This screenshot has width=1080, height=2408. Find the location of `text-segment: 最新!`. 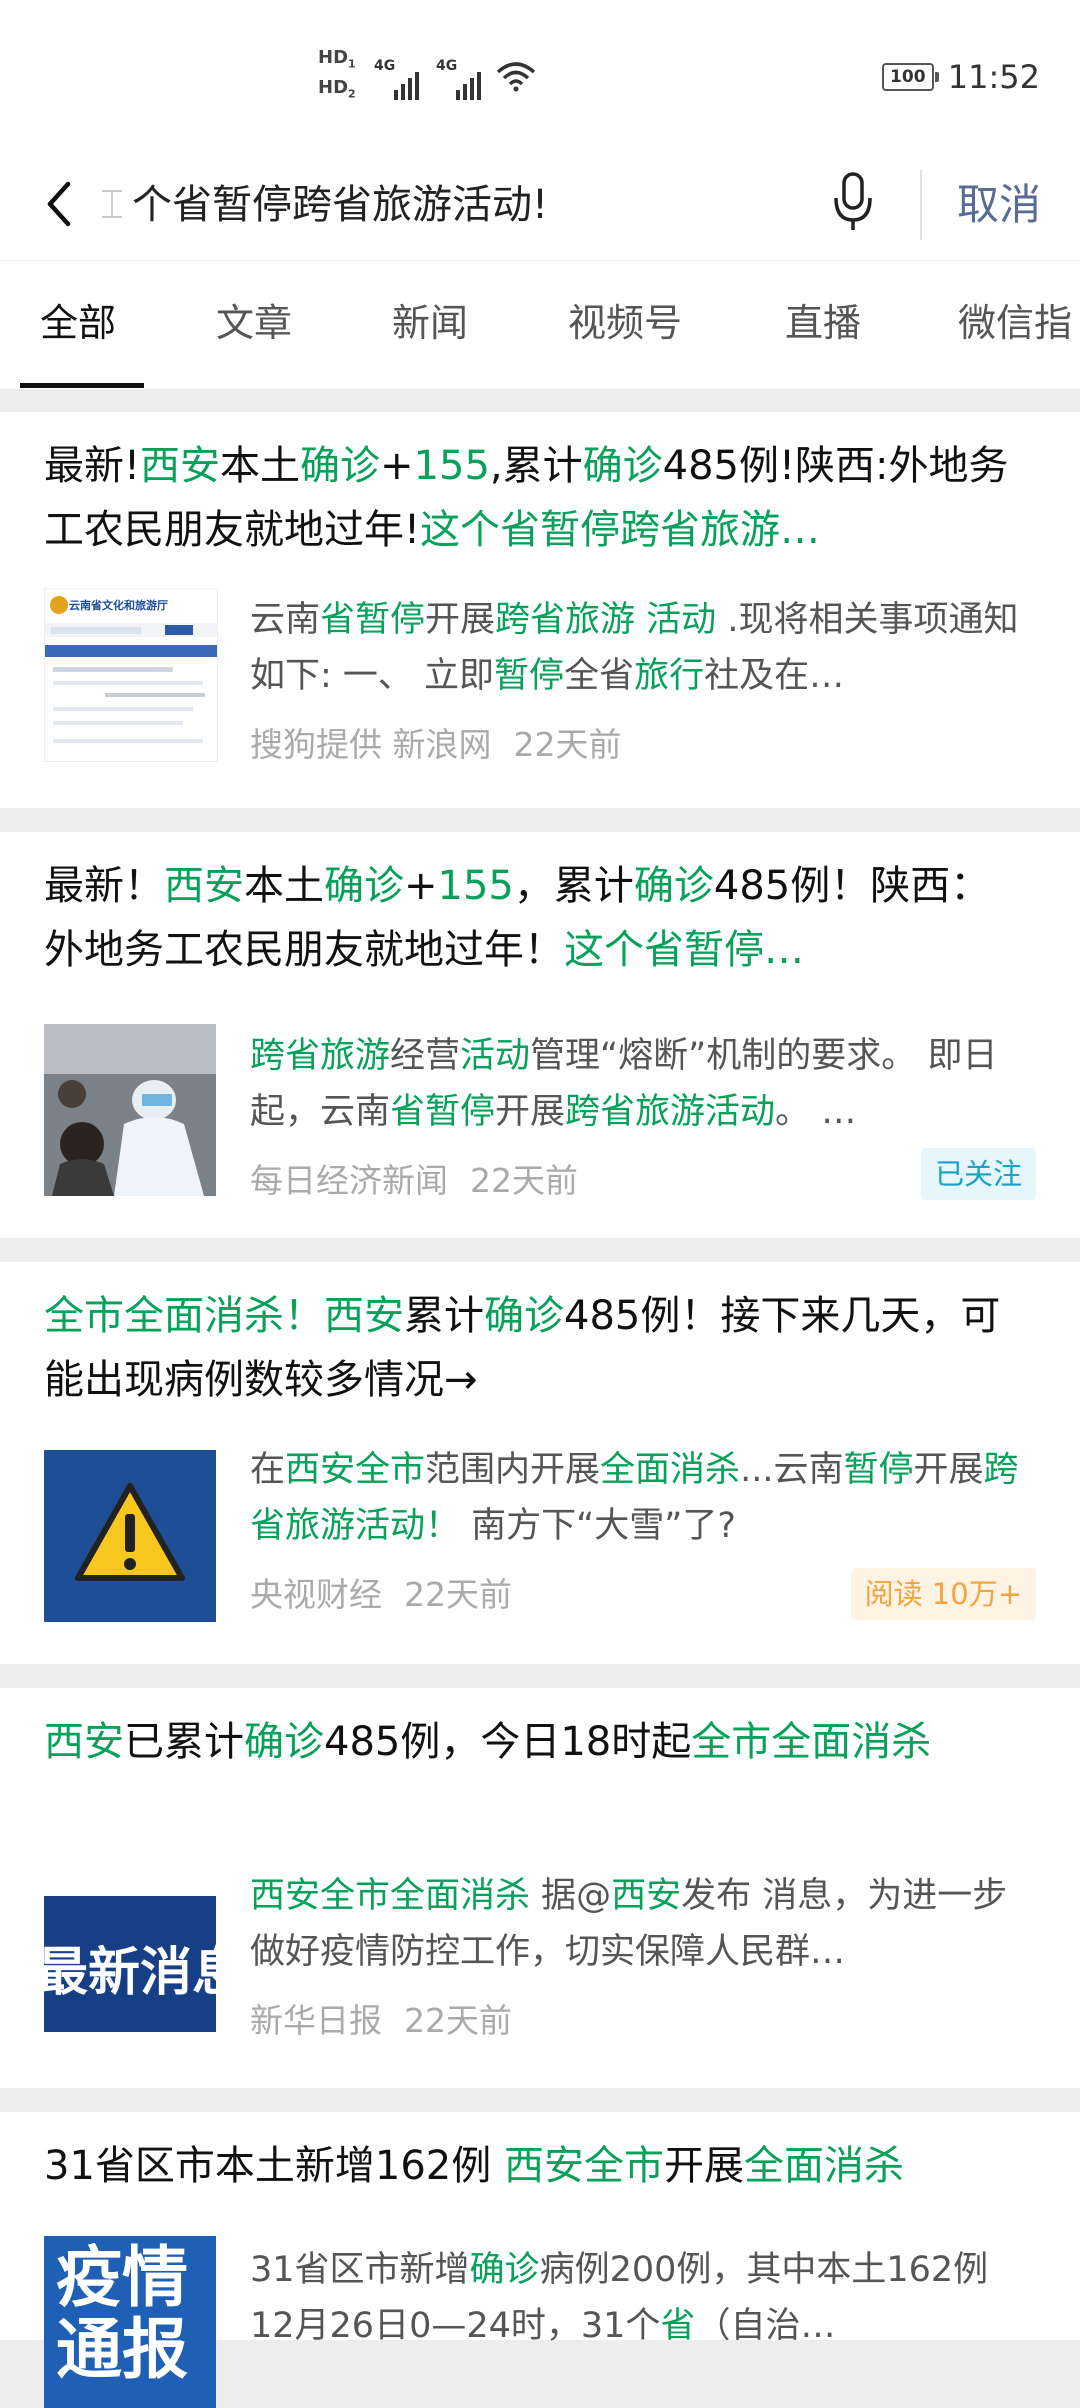

text-segment: 最新! is located at coordinates (92, 466).